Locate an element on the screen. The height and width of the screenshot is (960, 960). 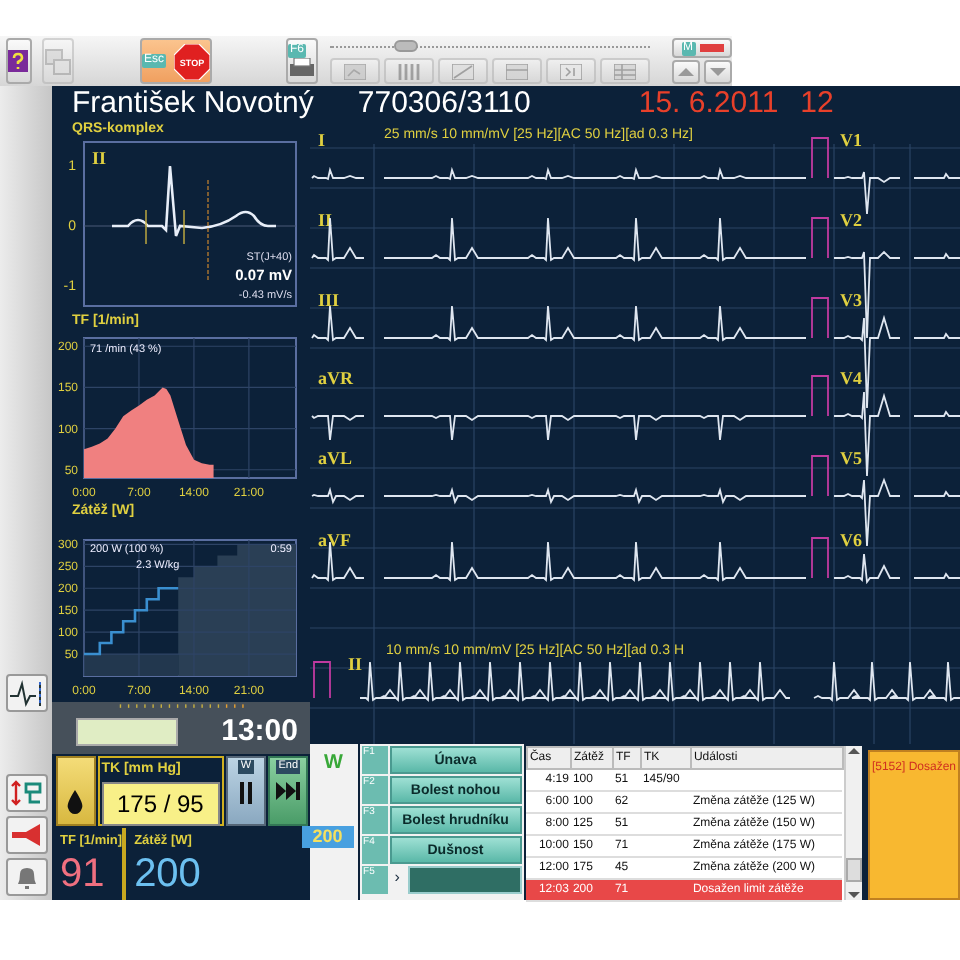
slider-thumb is located at coordinates (406, 46).